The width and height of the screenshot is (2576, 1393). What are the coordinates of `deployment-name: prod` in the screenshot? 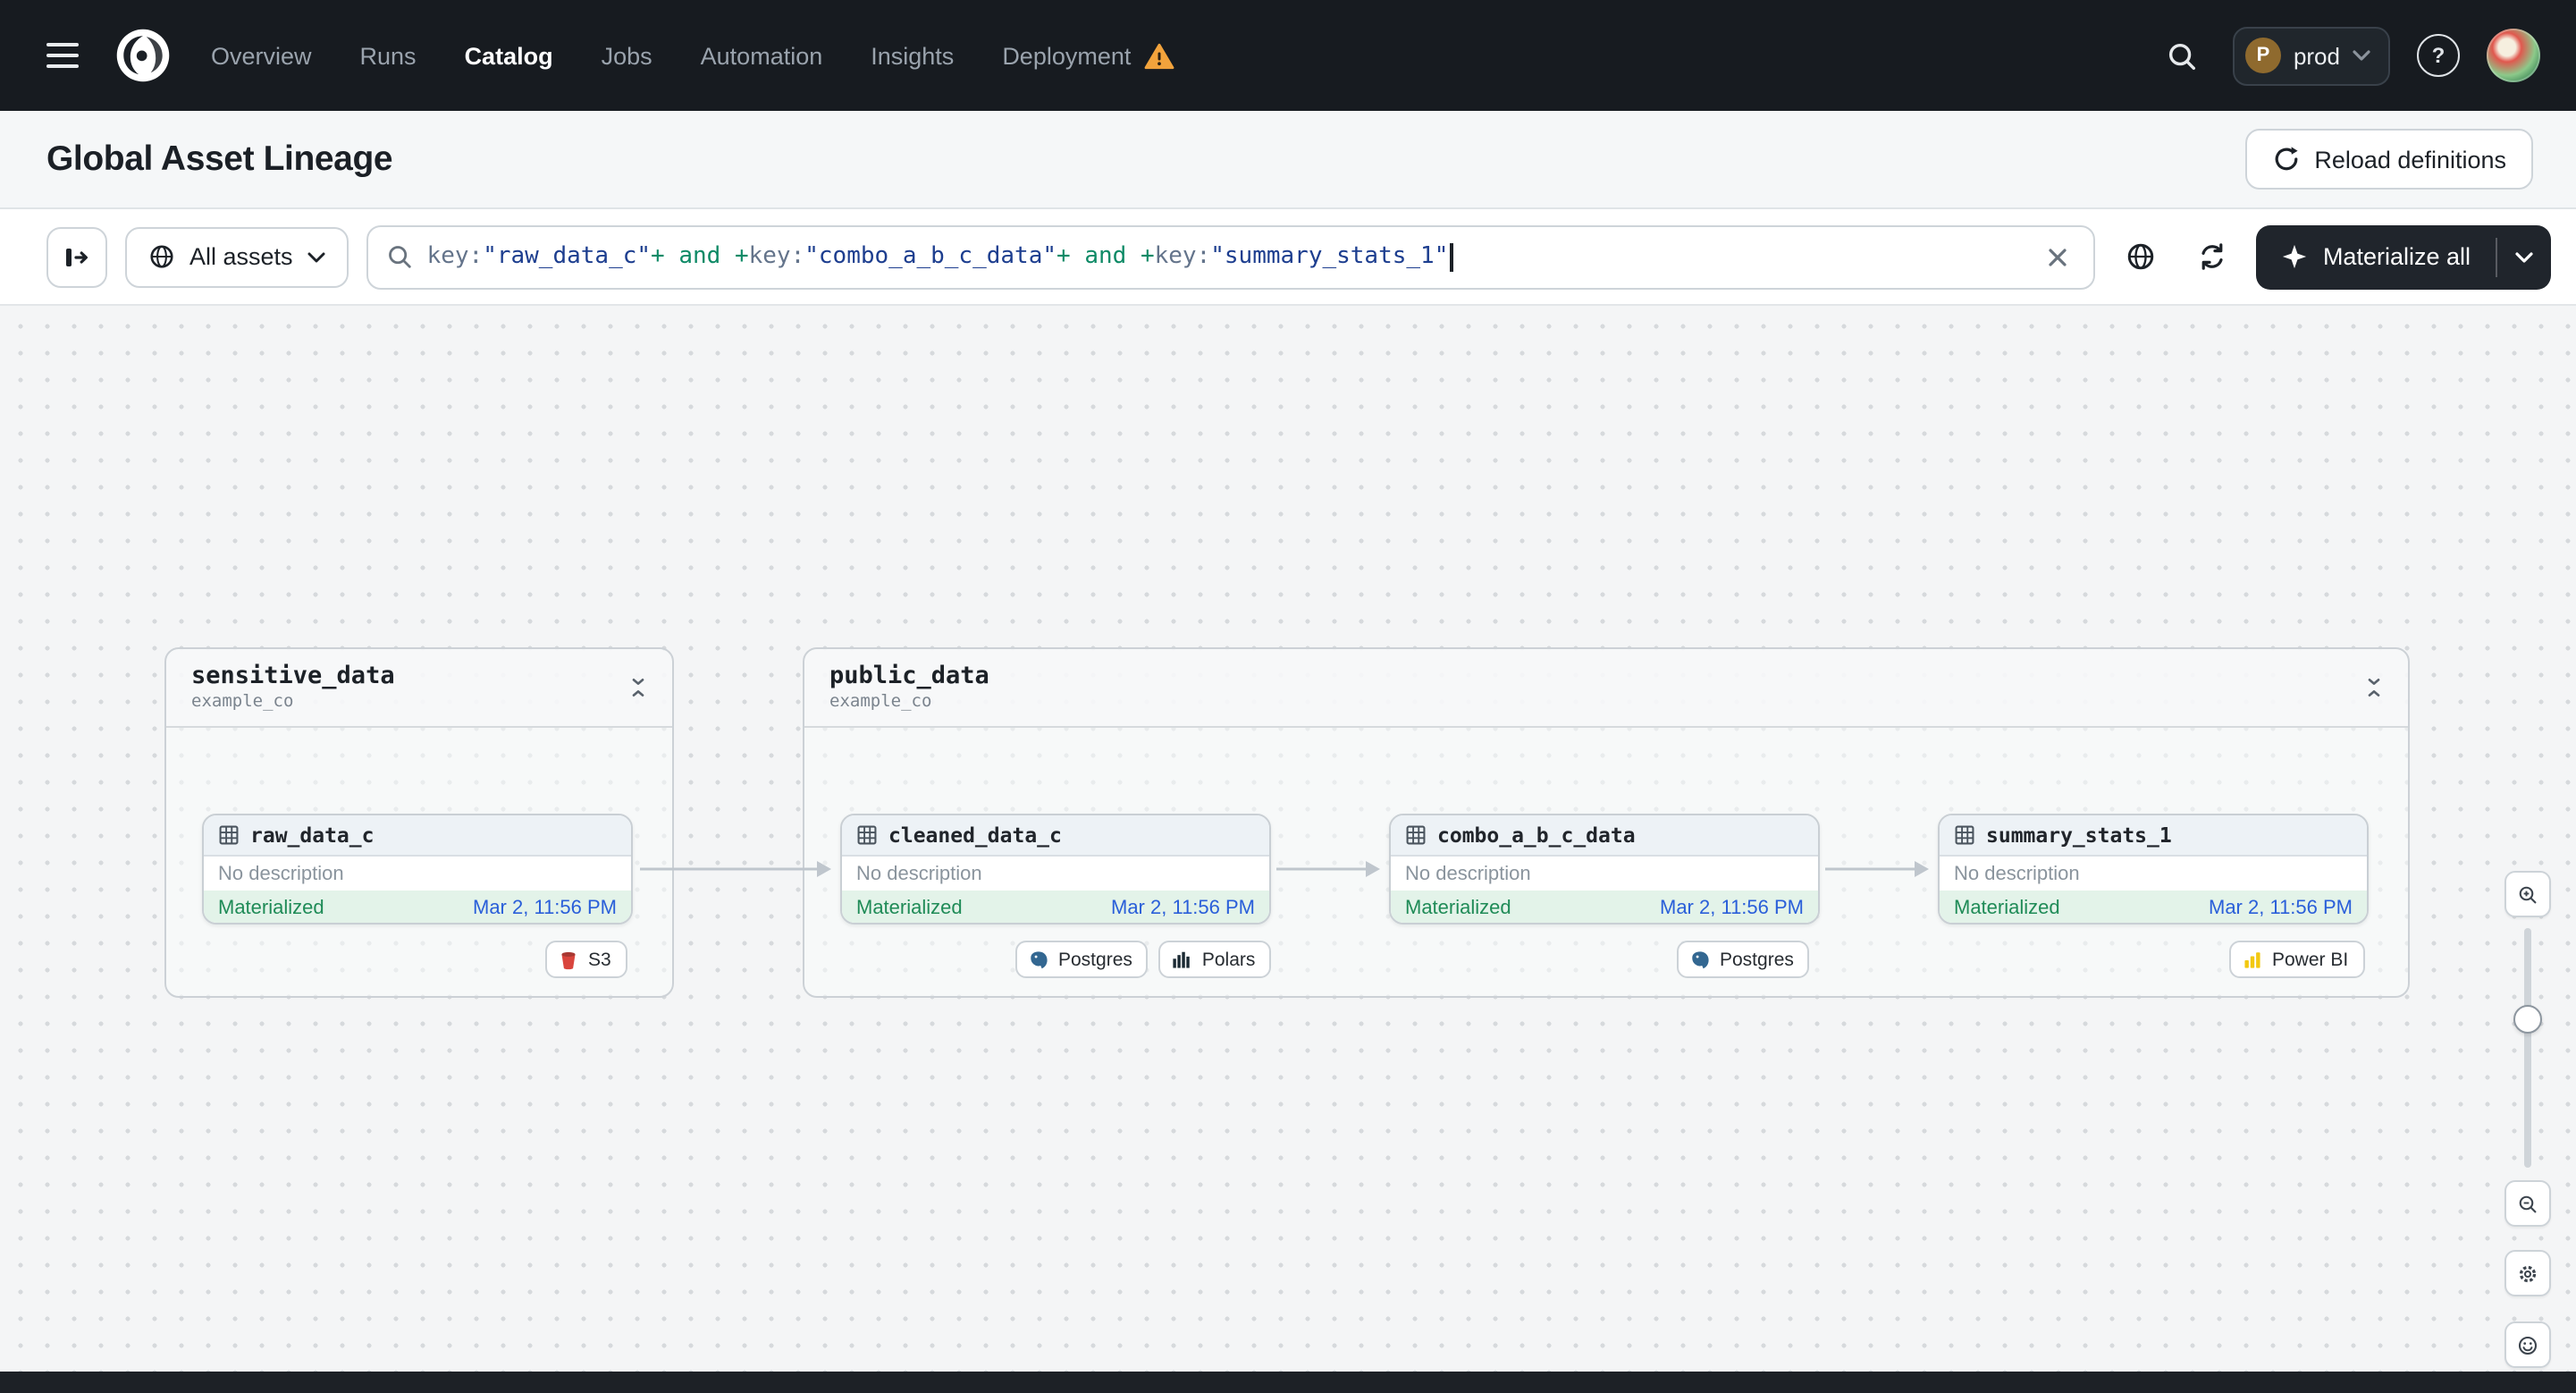 It's located at (2317, 56).